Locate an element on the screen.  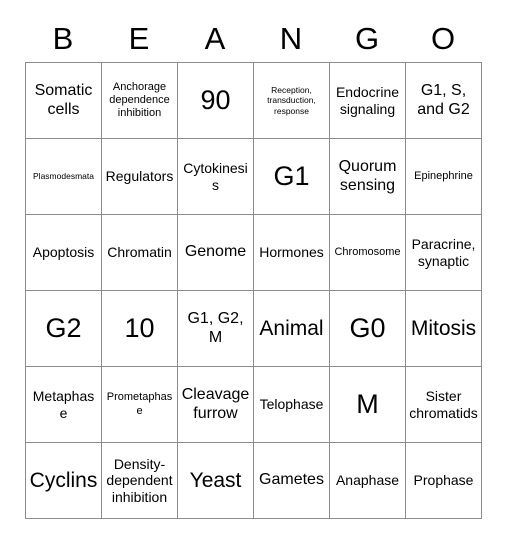
bingo-cell-r4-c1: G2 is located at coordinates (64, 329).